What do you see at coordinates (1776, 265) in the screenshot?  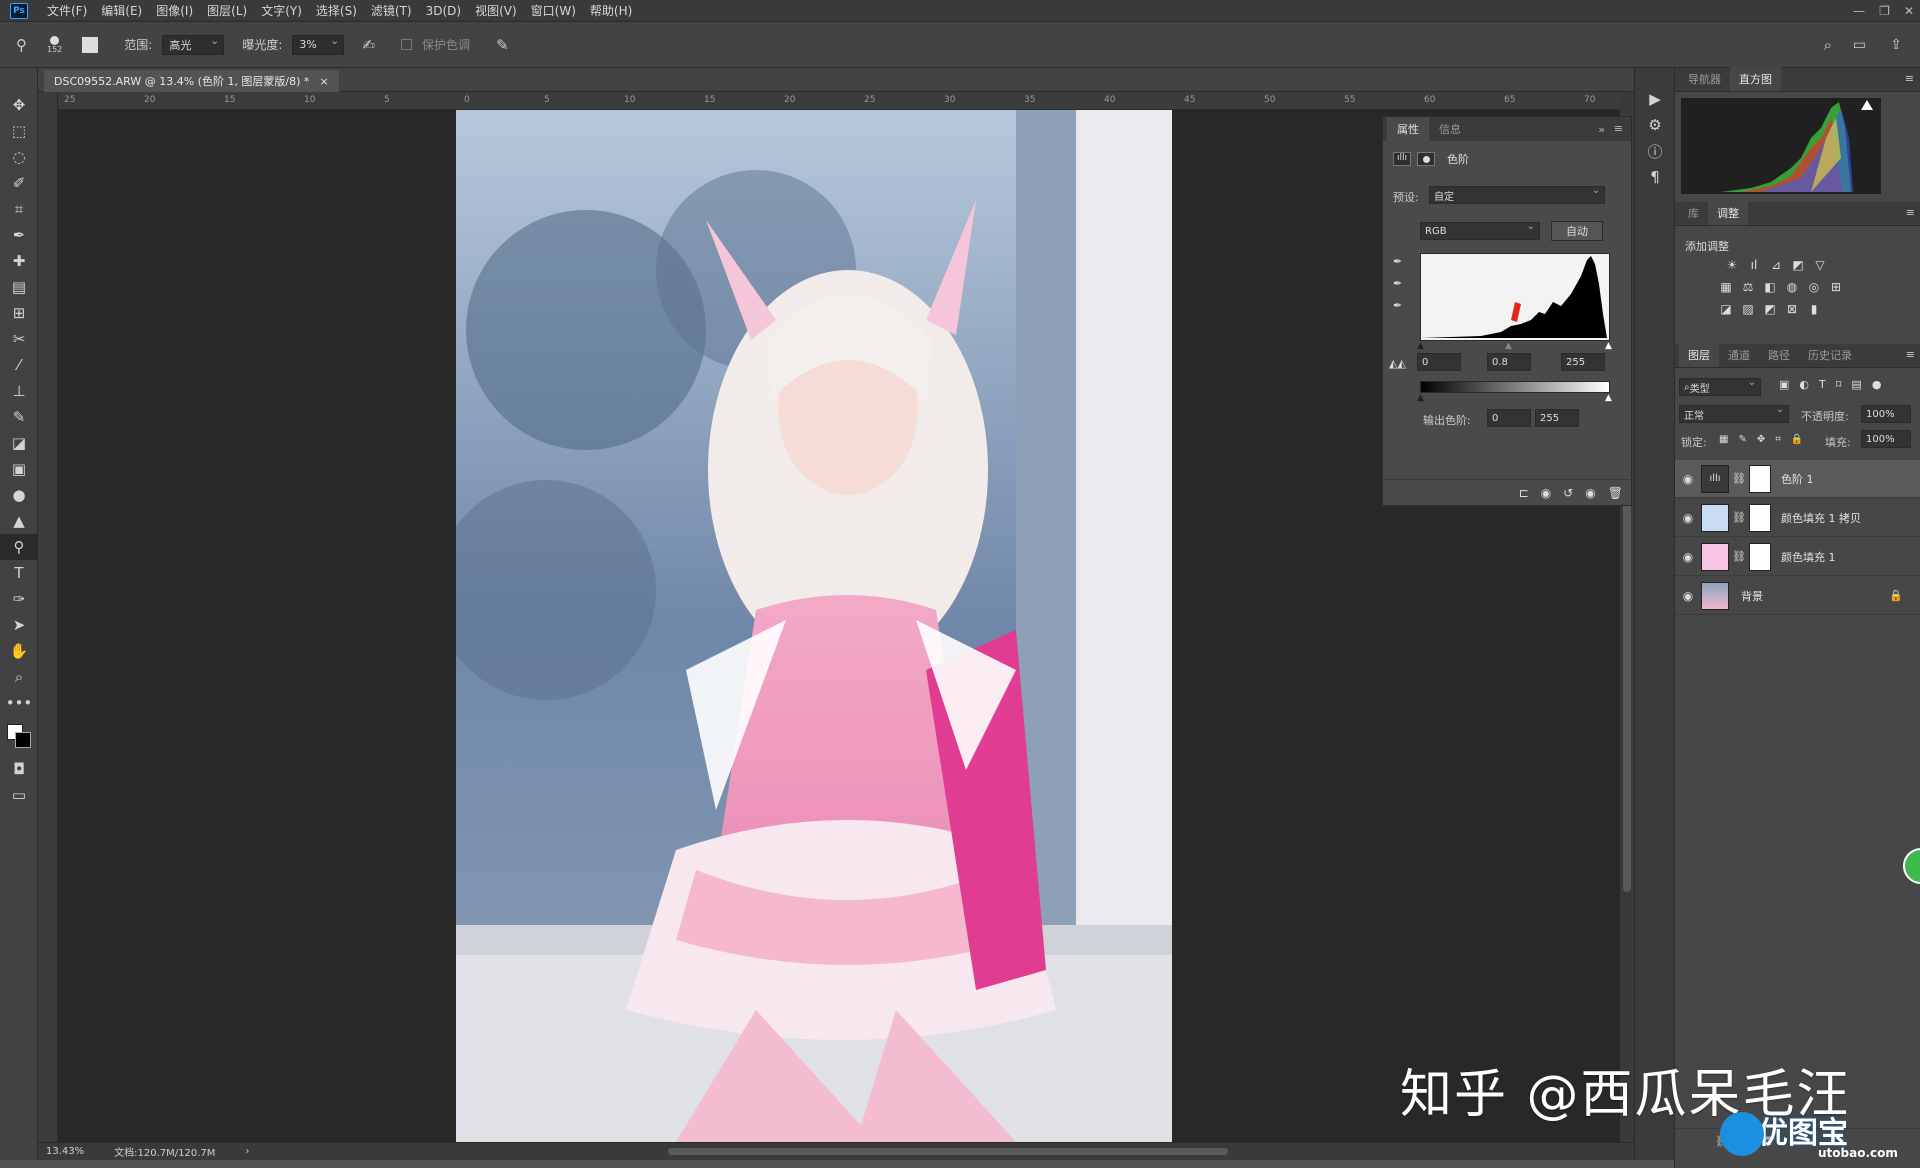 I see `curves-icon: ⊿` at bounding box center [1776, 265].